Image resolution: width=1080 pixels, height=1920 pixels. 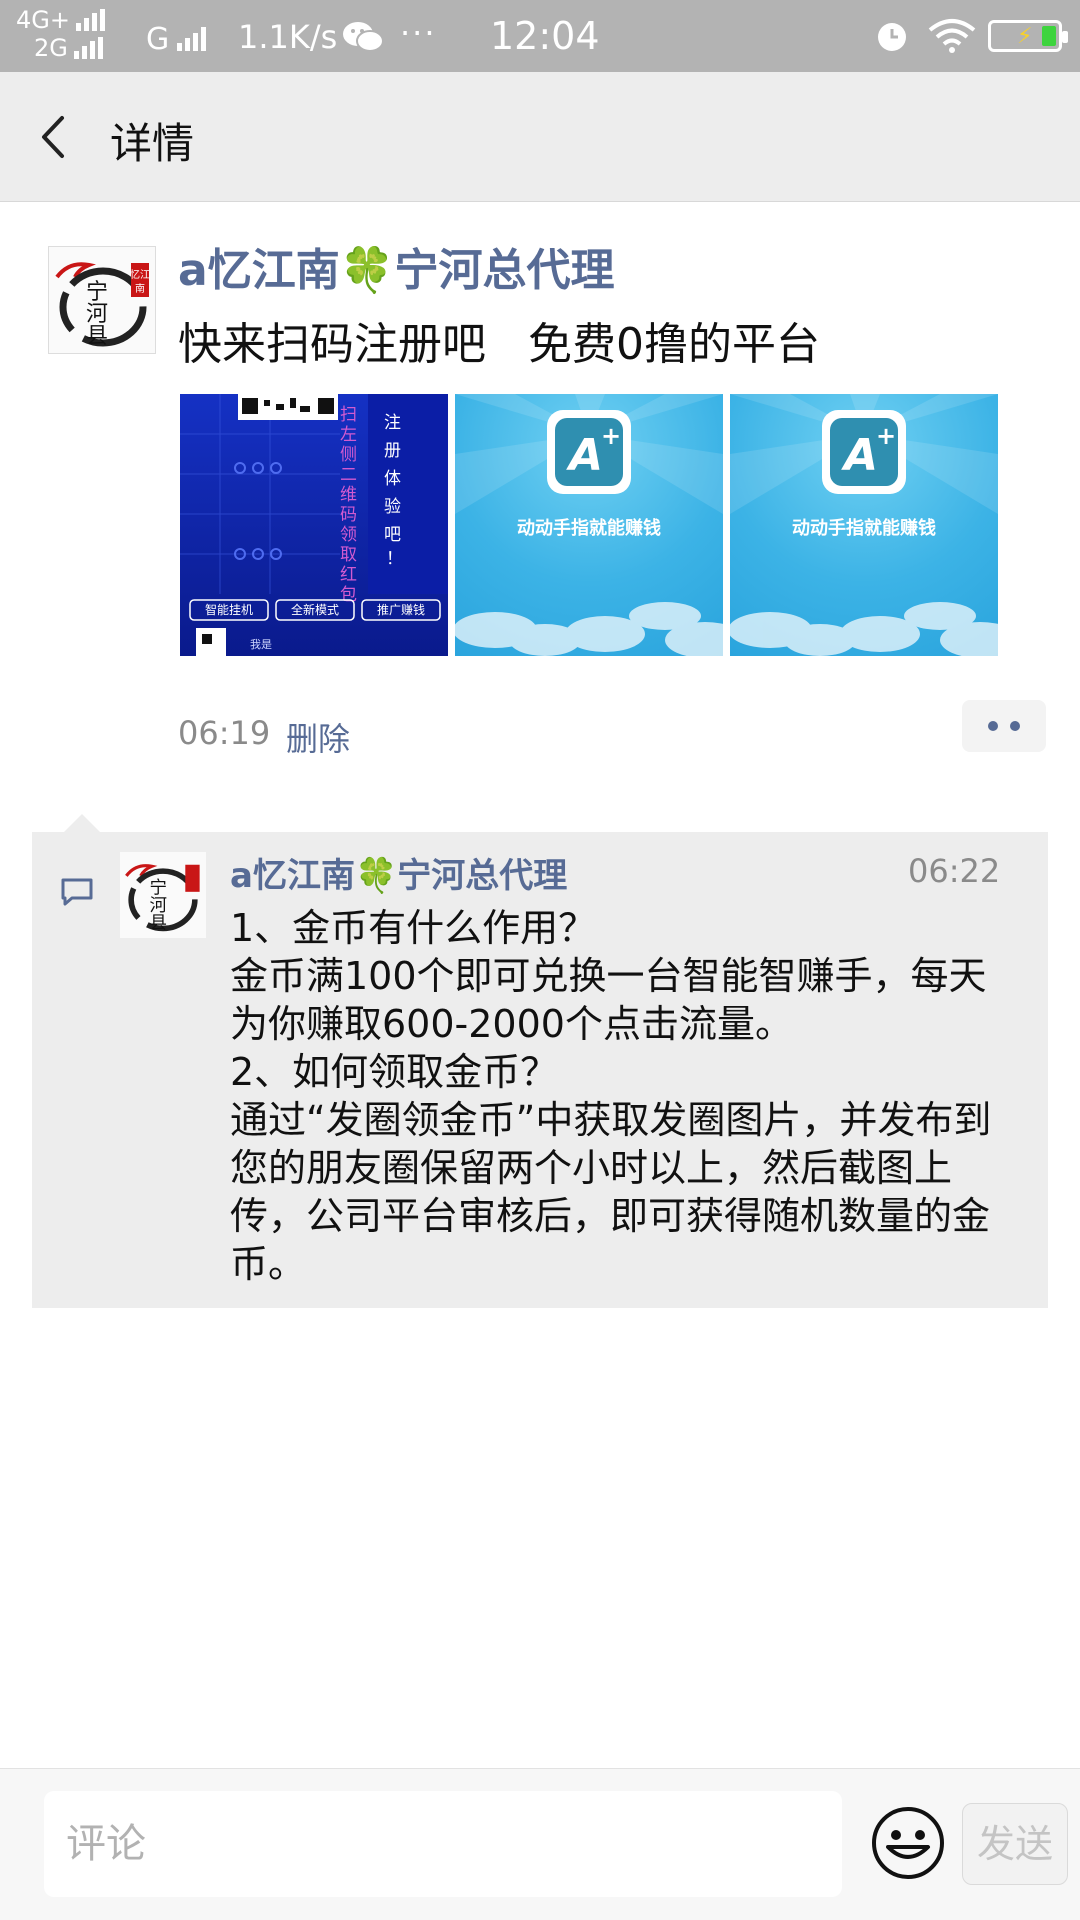 I want to click on network-indicator: 4G+ 2G, so click(x=60, y=34).